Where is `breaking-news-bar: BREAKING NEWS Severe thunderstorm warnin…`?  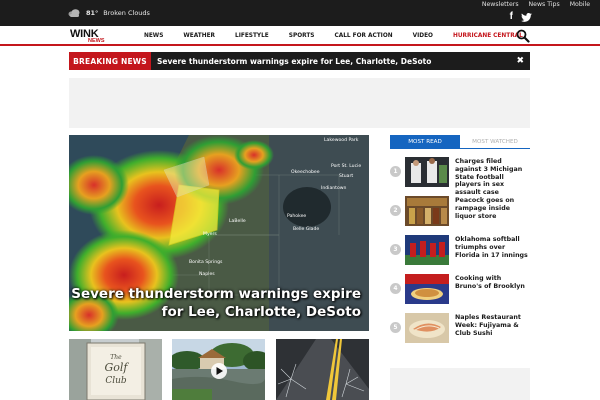 breaking-news-bar: BREAKING NEWS Severe thunderstorm warnin… is located at coordinates (299, 61).